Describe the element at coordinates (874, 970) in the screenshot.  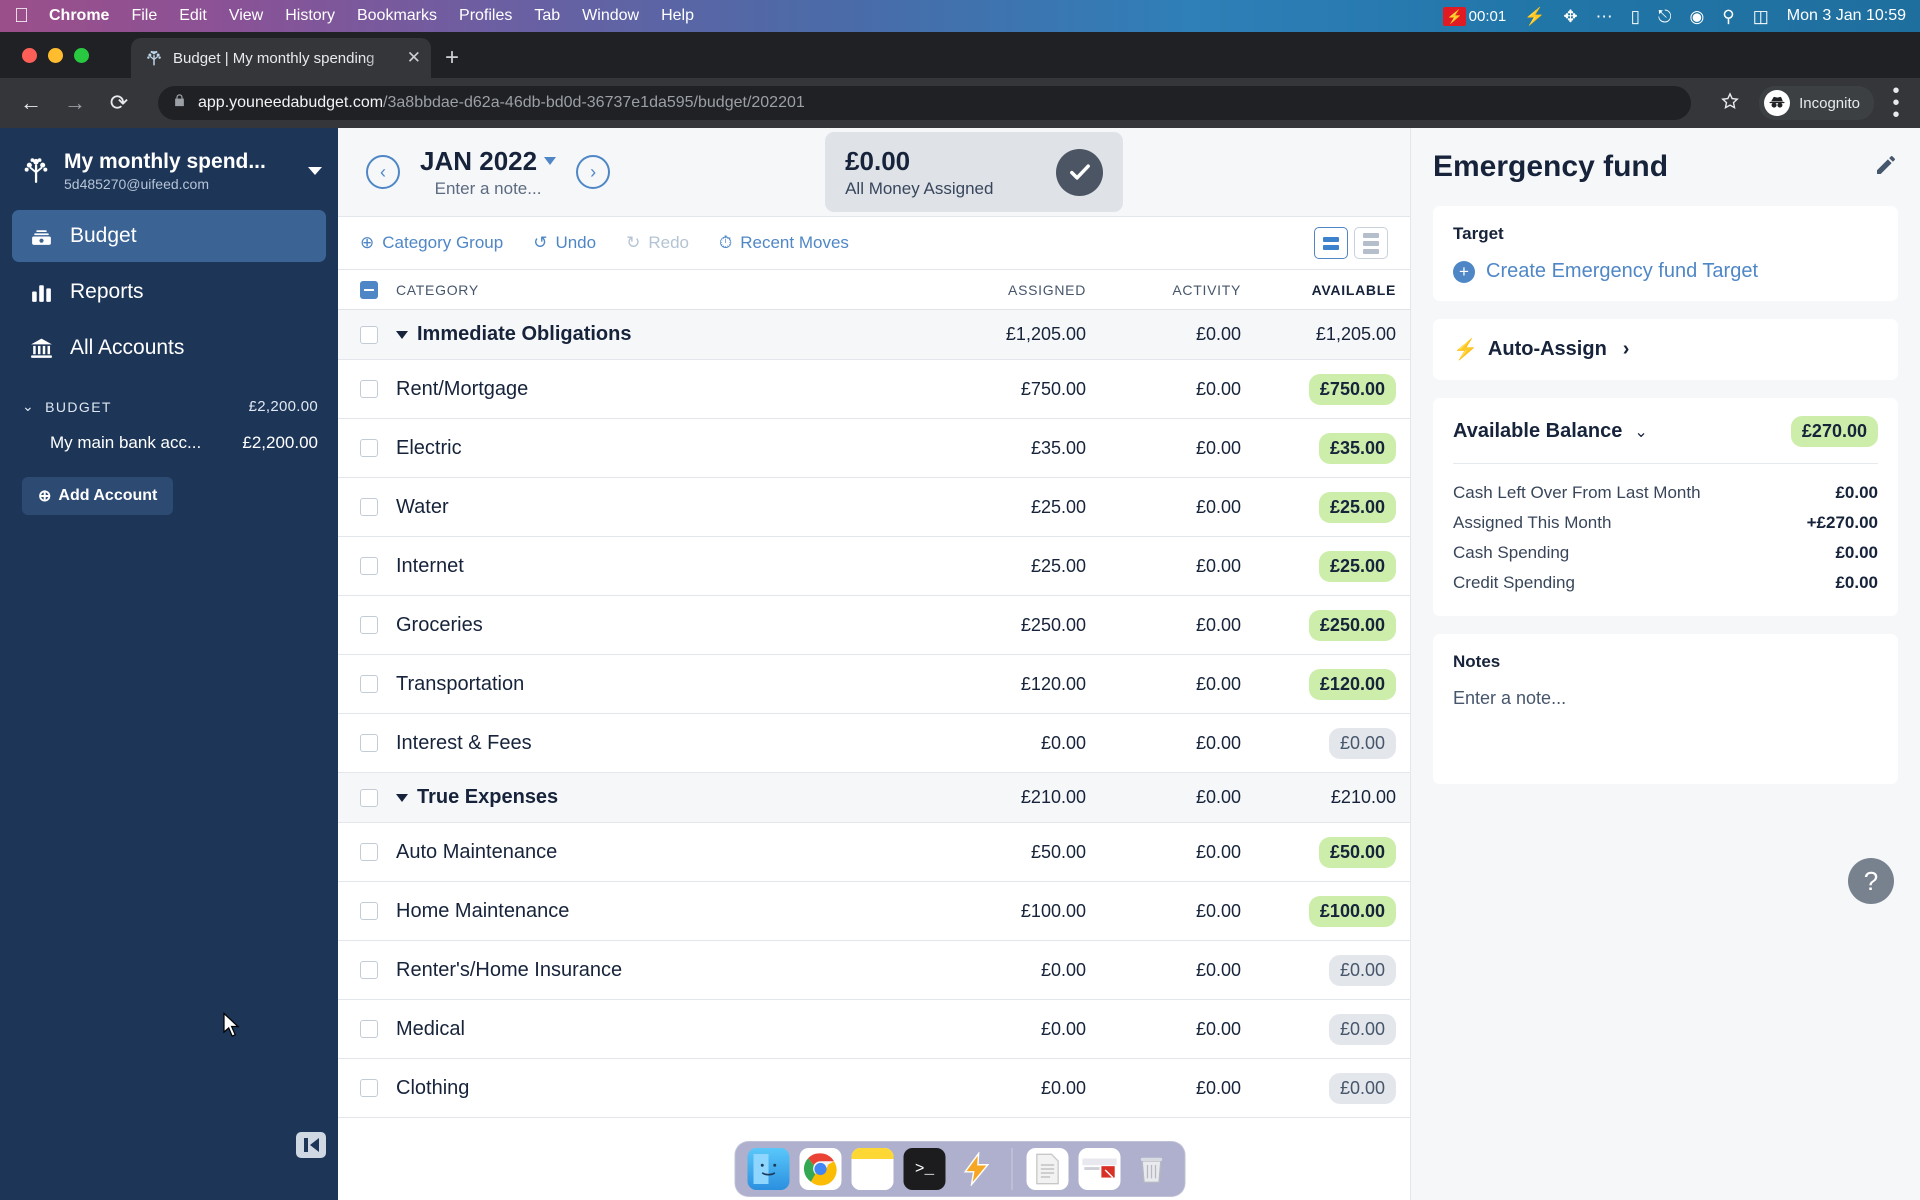
I see `category-row: Renter's/Home Insurance £0.00 £0.00 £0.00` at that location.